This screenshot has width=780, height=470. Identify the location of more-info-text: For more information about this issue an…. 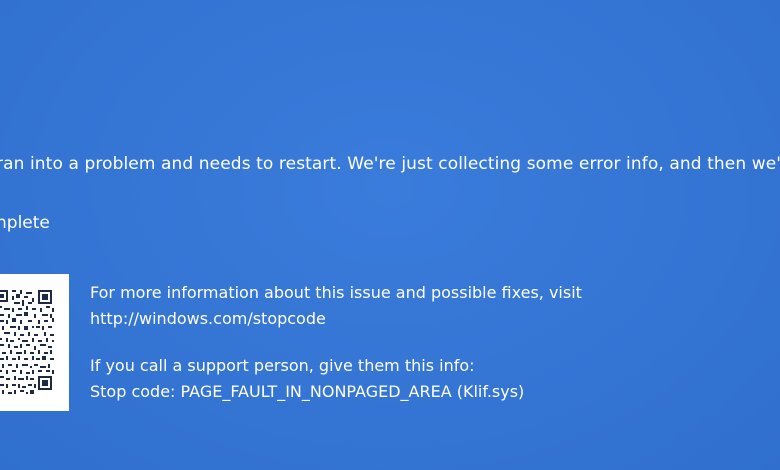
(336, 292).